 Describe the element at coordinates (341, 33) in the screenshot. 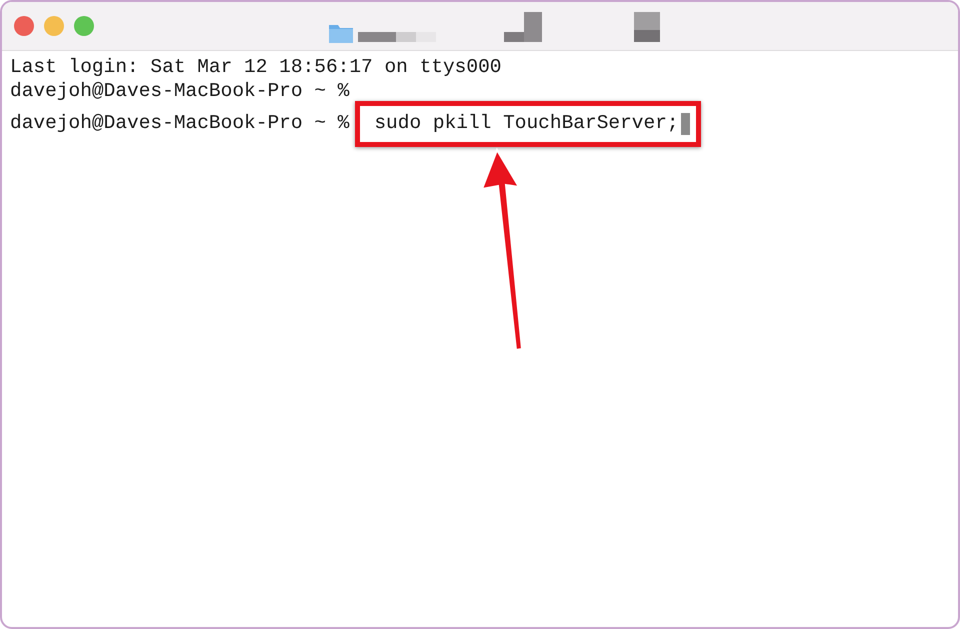

I see `folder-icon` at that location.